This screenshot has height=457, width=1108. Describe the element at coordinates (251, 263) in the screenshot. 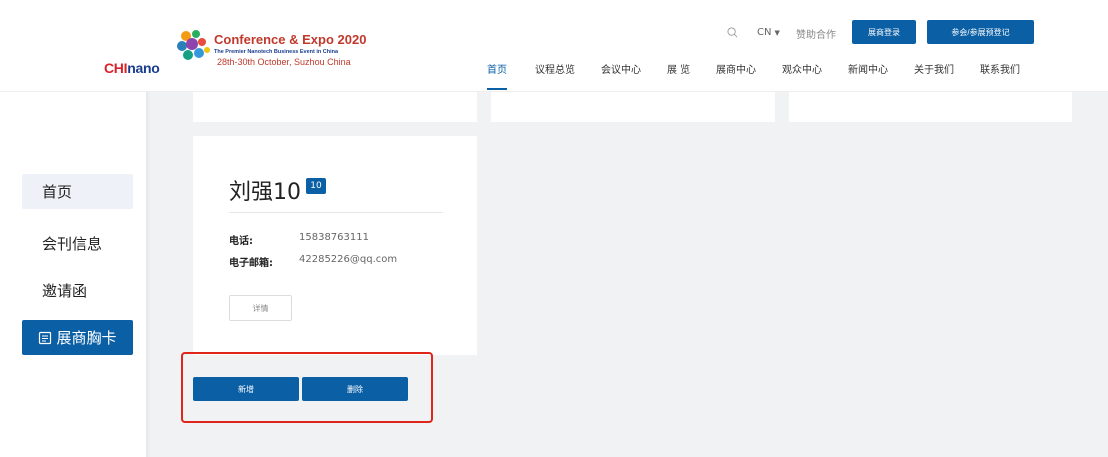

I see `email-label: 电子邮箱:` at that location.